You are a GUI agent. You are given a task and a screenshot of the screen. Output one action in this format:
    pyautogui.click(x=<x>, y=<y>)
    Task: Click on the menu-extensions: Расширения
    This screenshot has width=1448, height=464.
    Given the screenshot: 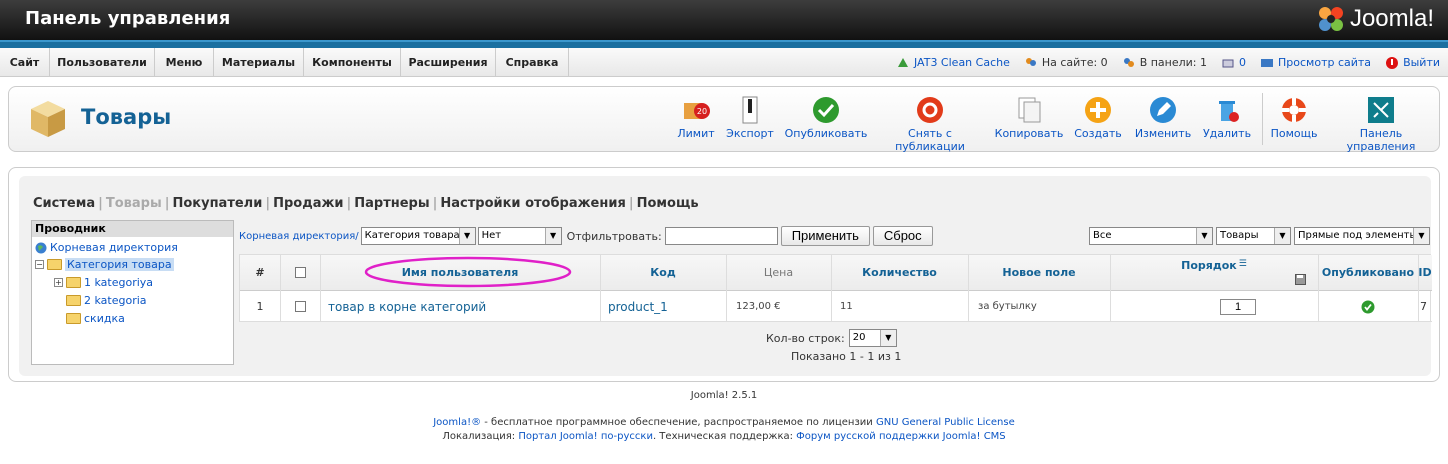 What is the action you would take?
    pyautogui.click(x=448, y=62)
    